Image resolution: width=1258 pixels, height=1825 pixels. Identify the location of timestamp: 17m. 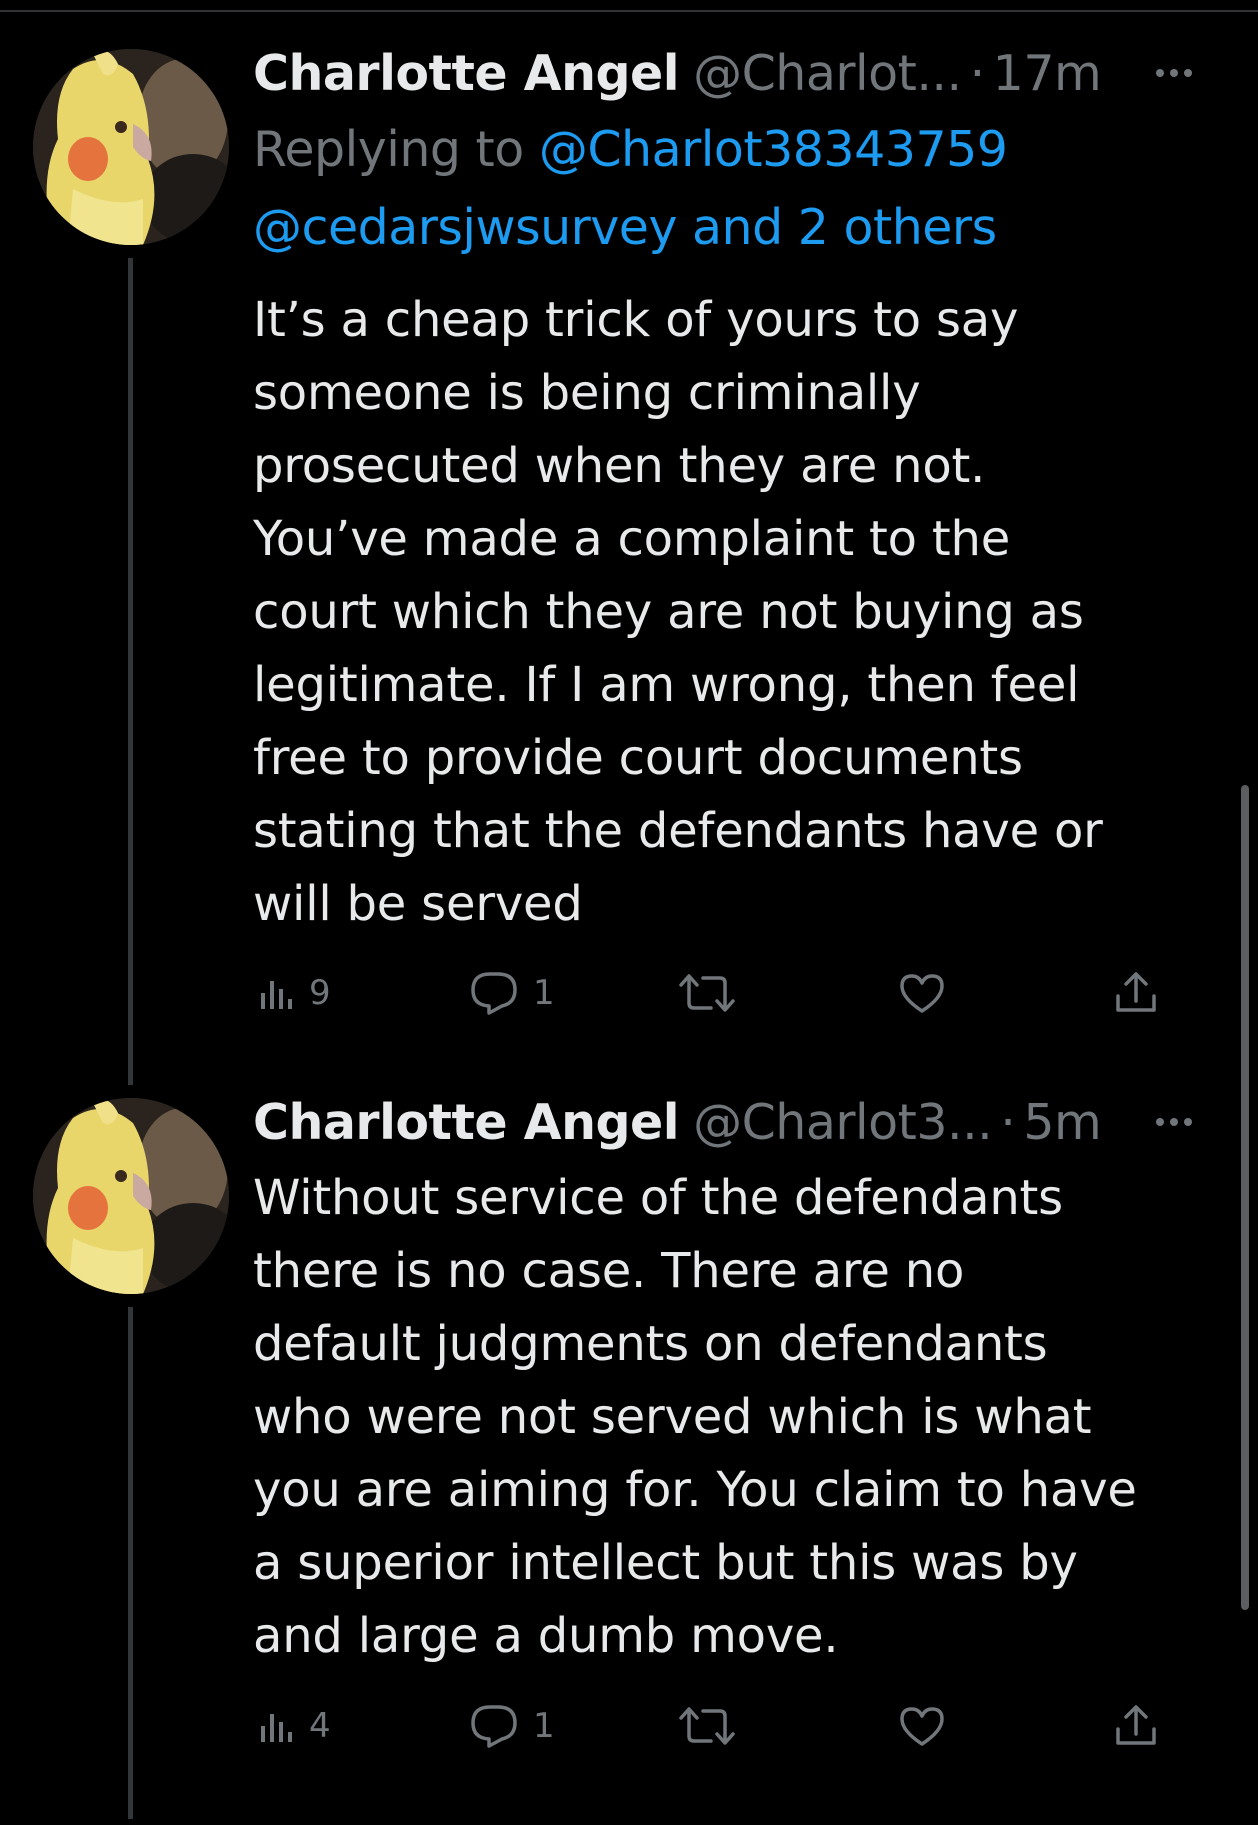
(1047, 73).